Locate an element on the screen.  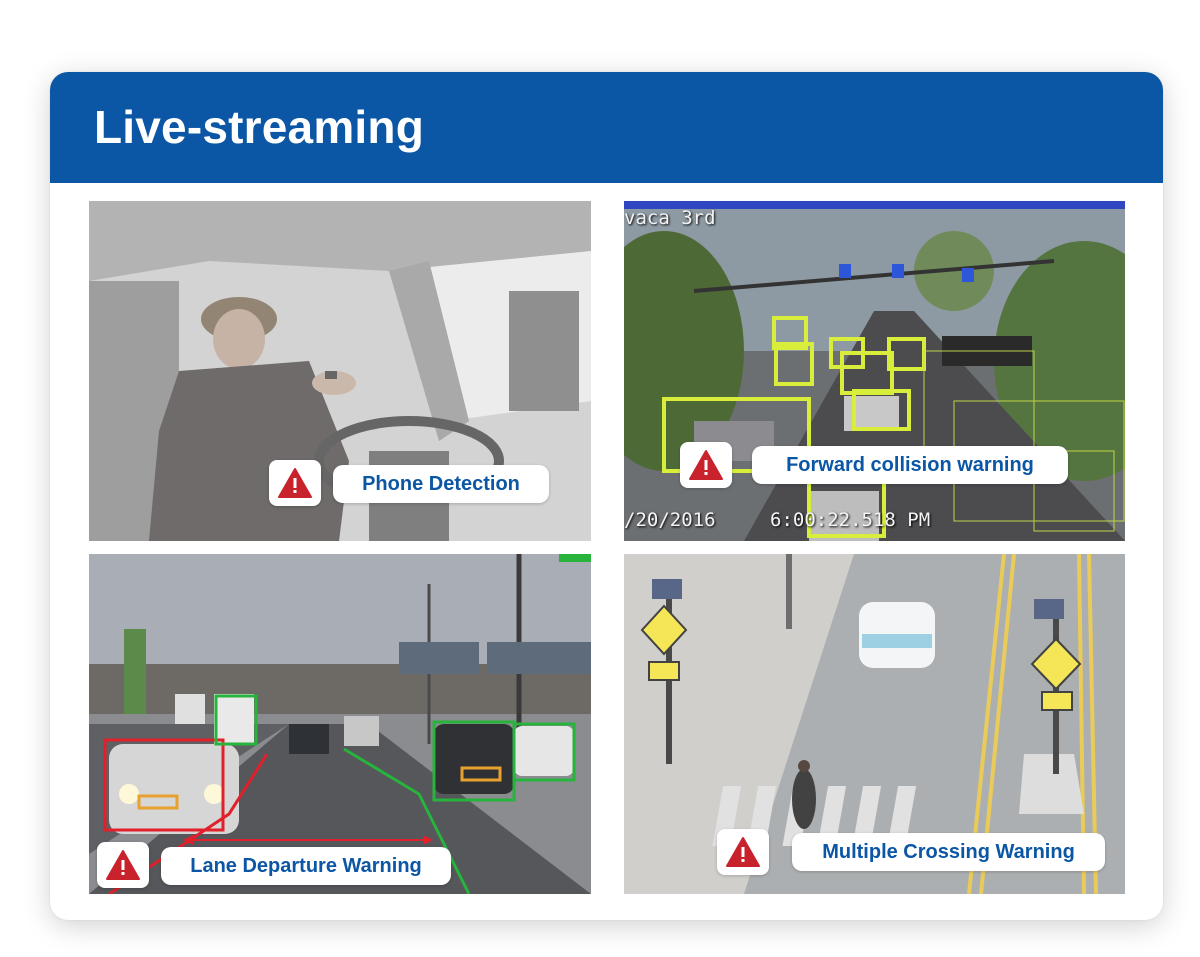
phone-detection-label: Phone Detection is located at coordinates (441, 484).